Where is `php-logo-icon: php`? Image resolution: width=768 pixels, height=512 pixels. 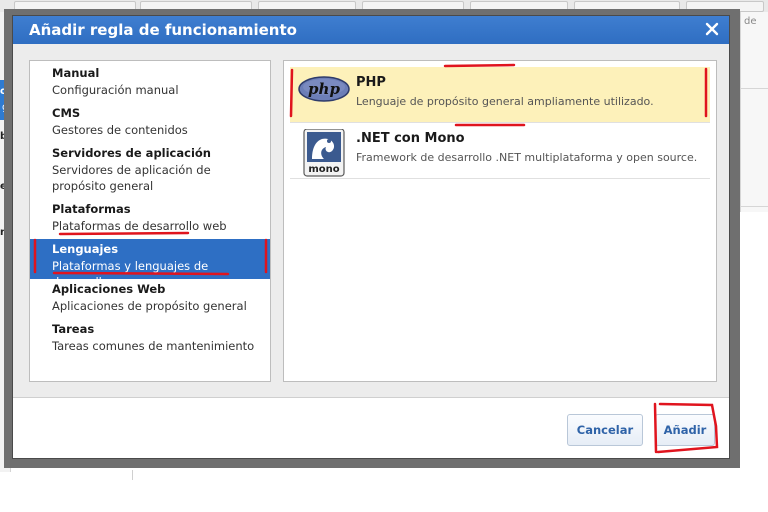
php-logo-icon: php is located at coordinates (324, 95).